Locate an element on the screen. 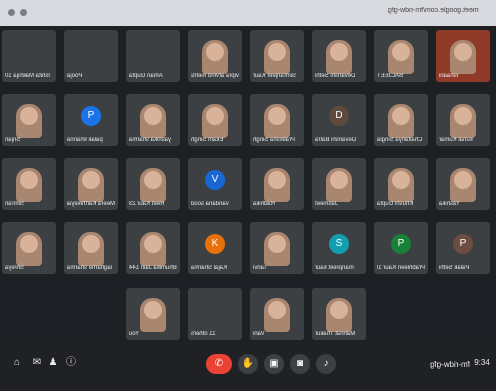 This screenshot has width=496, height=391. participant-name: yashika sharma is located at coordinates (150, 140).